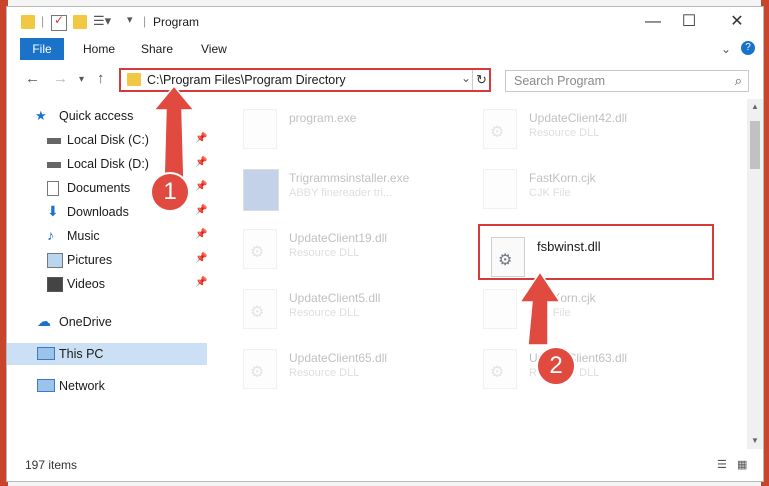 This screenshot has width=769, height=486. I want to click on step-2-badge: 2, so click(556, 366).